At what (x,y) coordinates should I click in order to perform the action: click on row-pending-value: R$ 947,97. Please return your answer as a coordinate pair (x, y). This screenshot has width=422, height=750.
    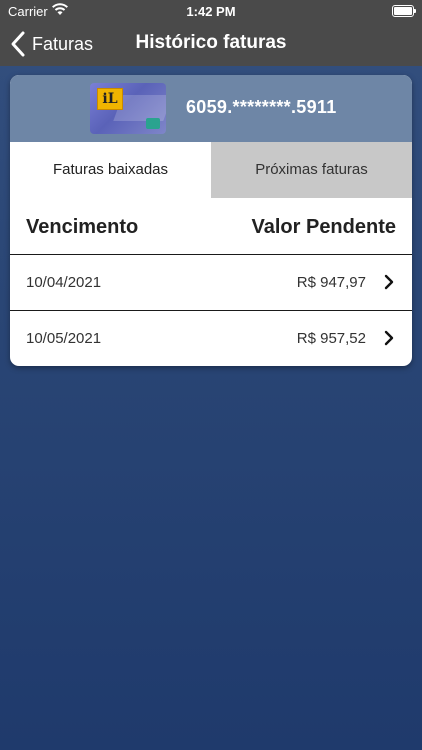
    Looking at the image, I should click on (331, 282).